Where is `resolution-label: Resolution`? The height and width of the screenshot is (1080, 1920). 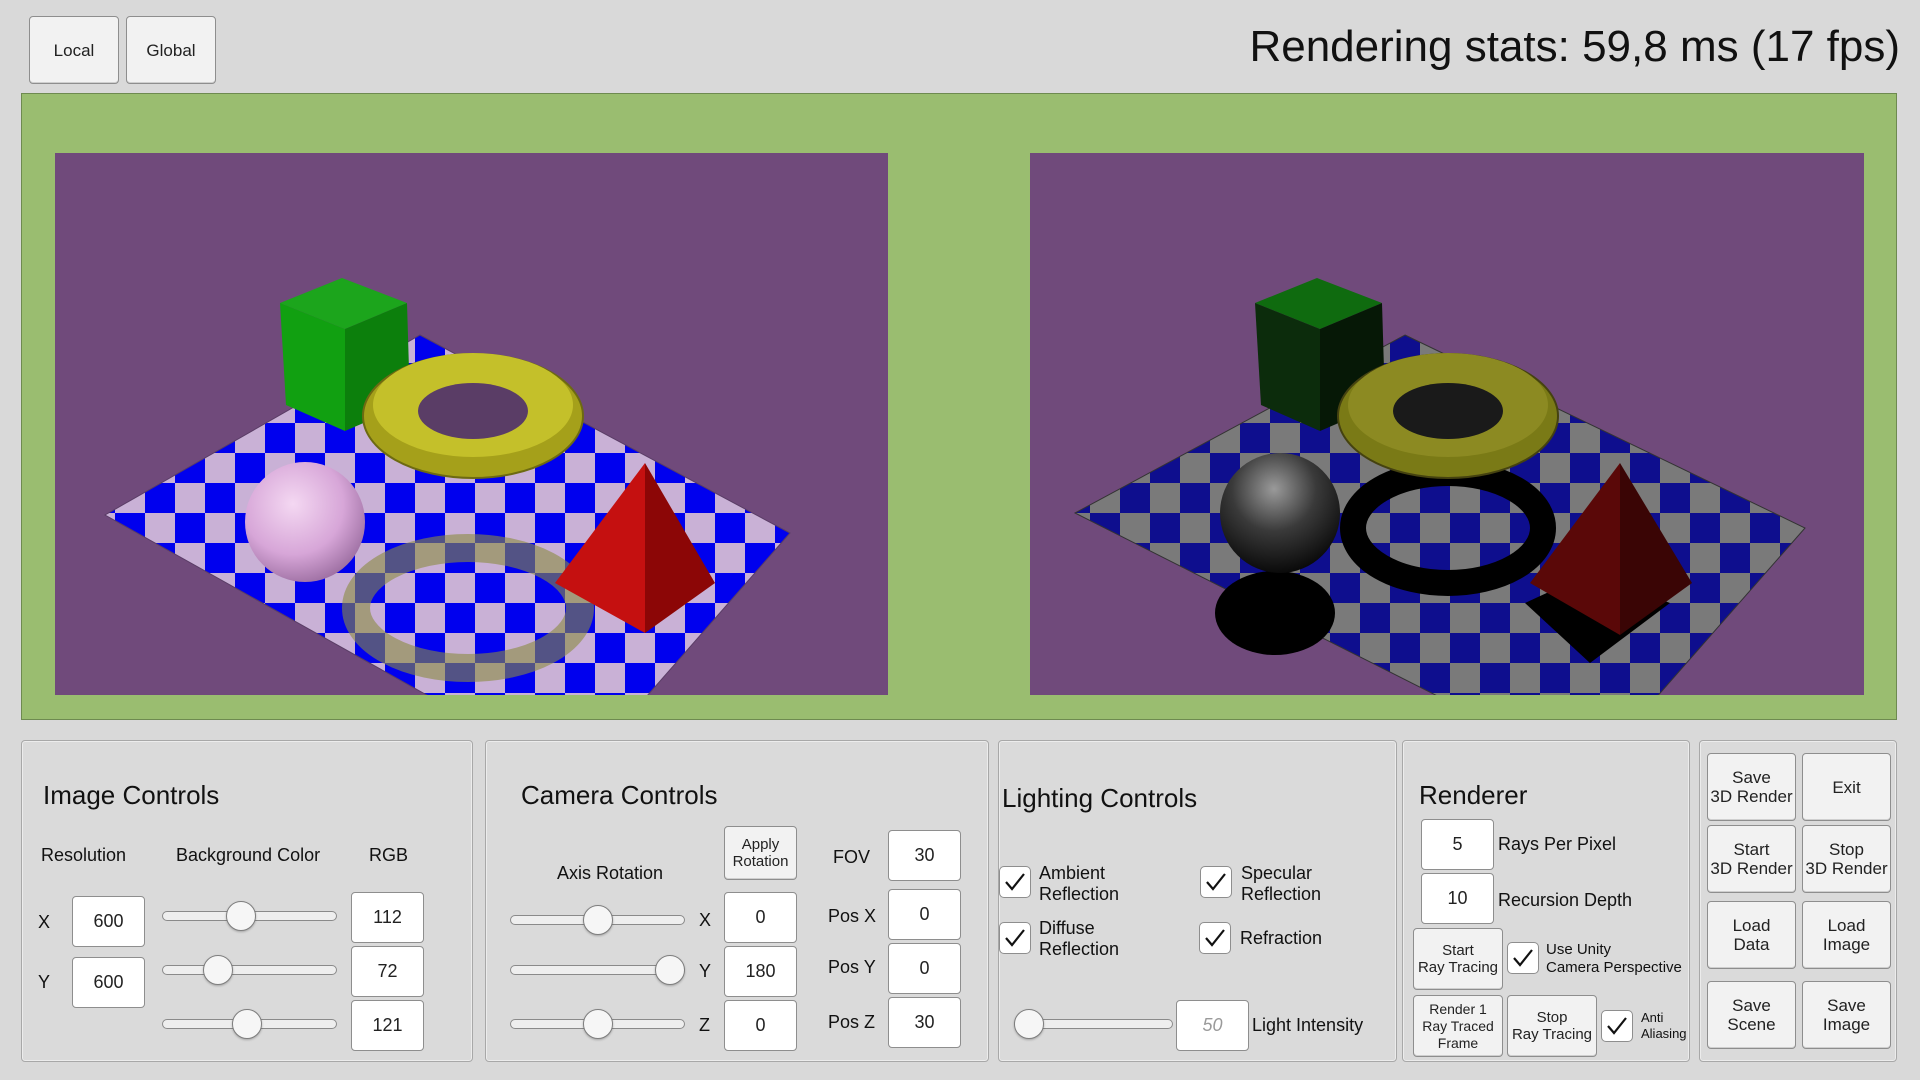 resolution-label: Resolution is located at coordinates (84, 855).